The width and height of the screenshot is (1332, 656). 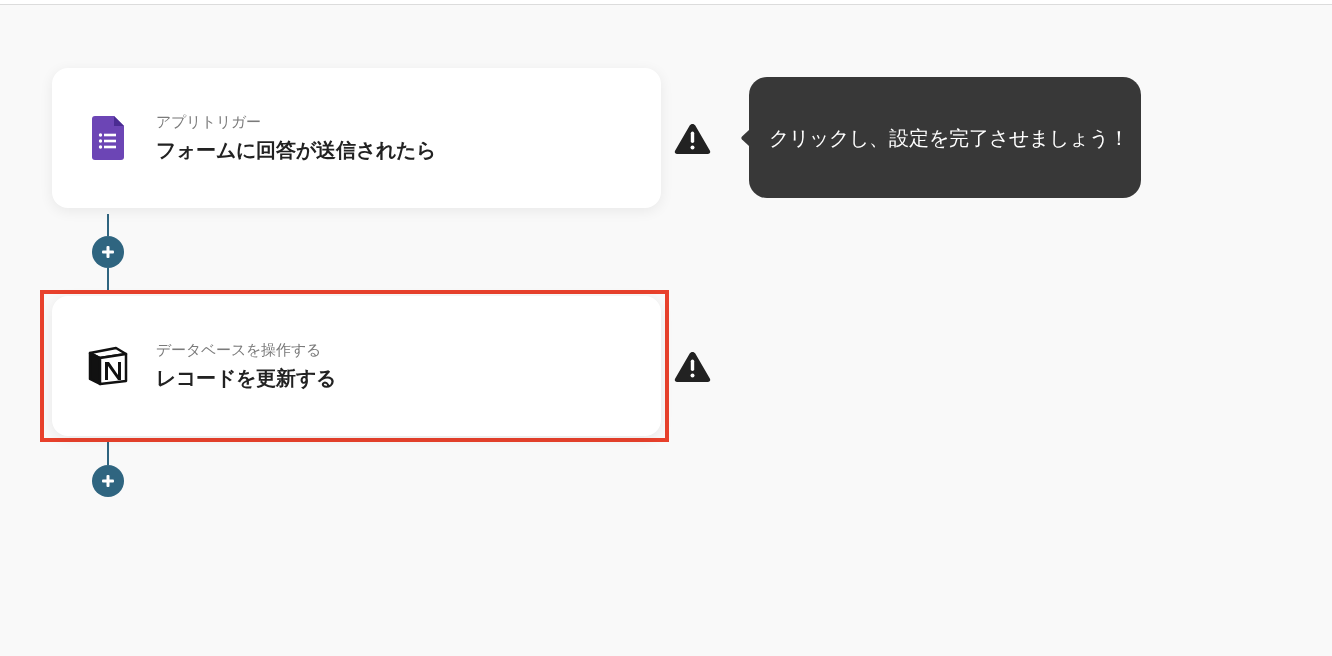 I want to click on step-card: アプリトリガー フォームに回答が送信されたら, so click(x=356, y=138).